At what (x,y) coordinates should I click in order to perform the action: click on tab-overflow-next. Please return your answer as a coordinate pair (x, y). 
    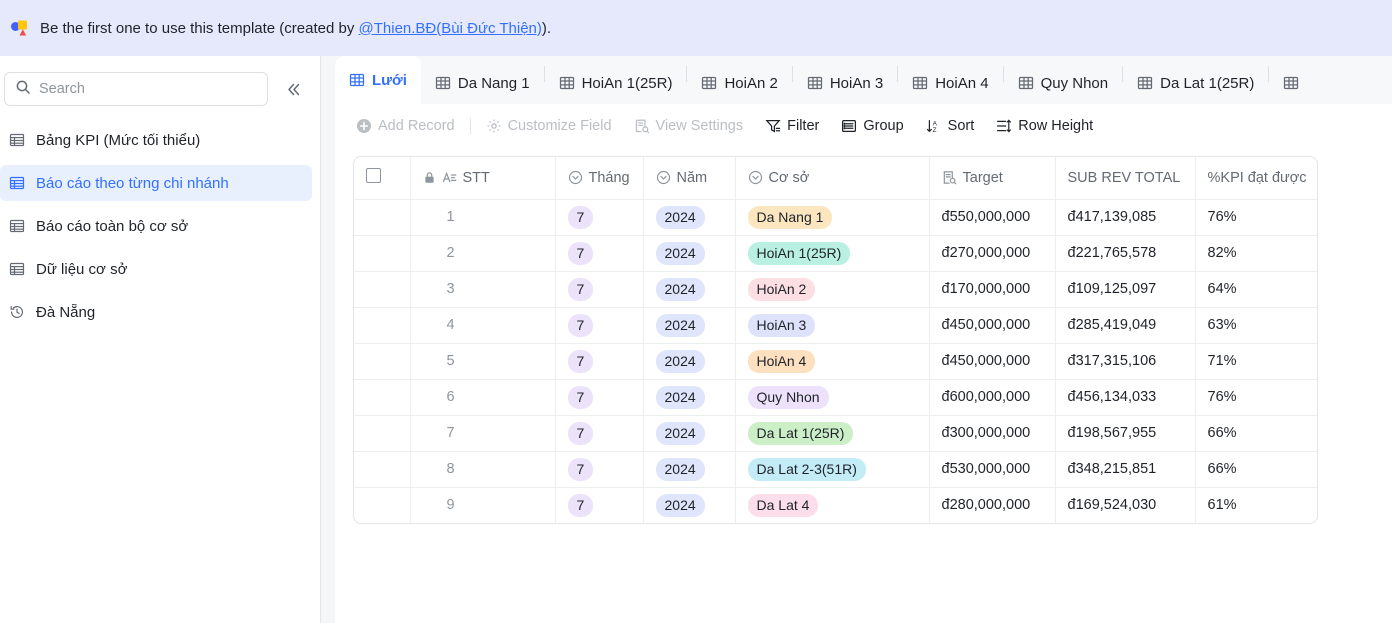
    Looking at the image, I should click on (1294, 83).